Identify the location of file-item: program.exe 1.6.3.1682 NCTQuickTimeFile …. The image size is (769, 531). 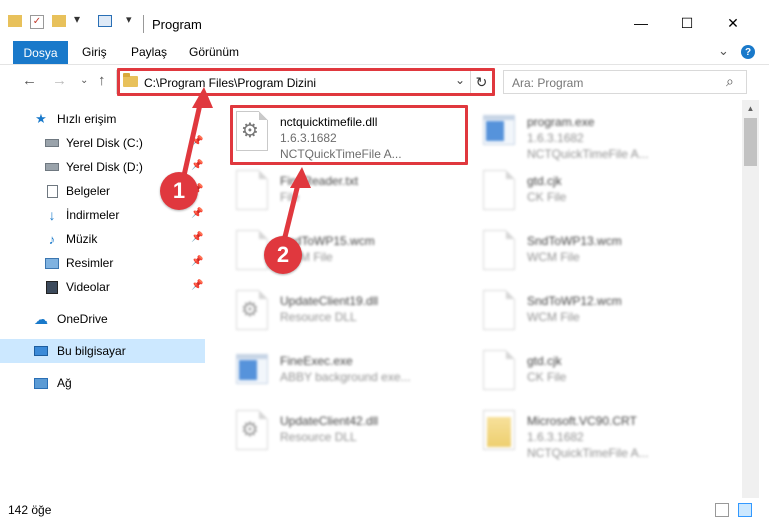
(597, 135).